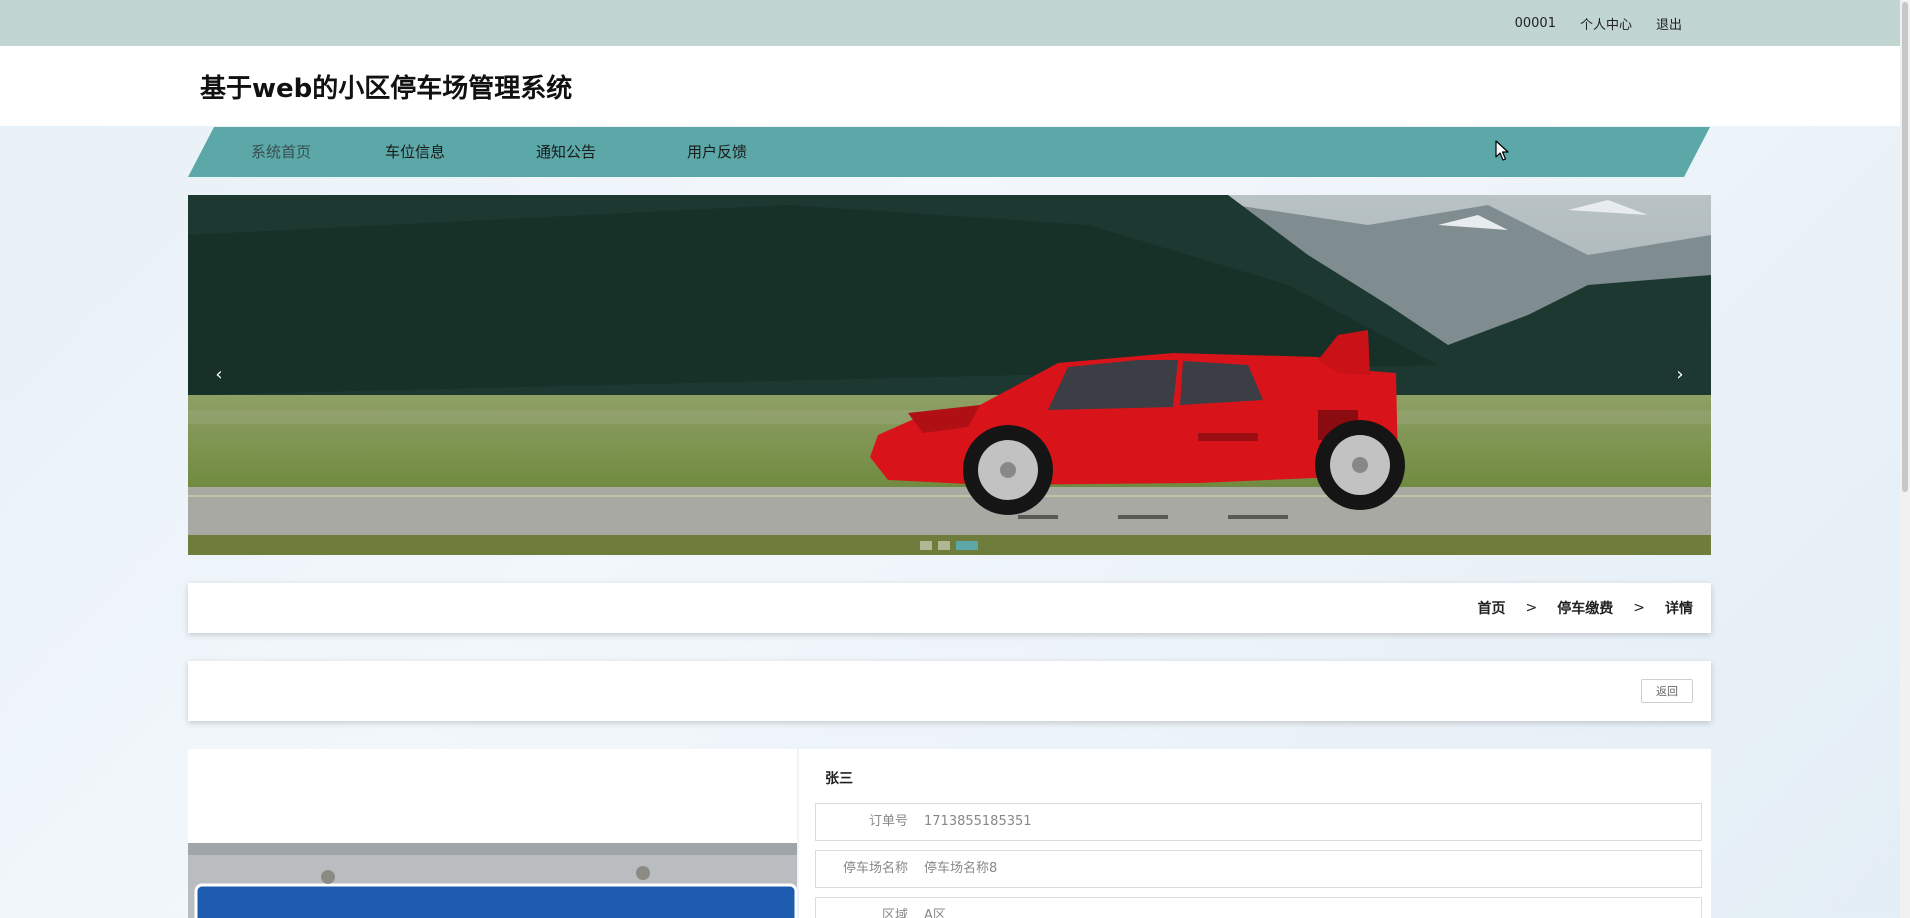 The width and height of the screenshot is (1910, 918). What do you see at coordinates (1905, 247) in the screenshot?
I see `scrollbar-thumb` at bounding box center [1905, 247].